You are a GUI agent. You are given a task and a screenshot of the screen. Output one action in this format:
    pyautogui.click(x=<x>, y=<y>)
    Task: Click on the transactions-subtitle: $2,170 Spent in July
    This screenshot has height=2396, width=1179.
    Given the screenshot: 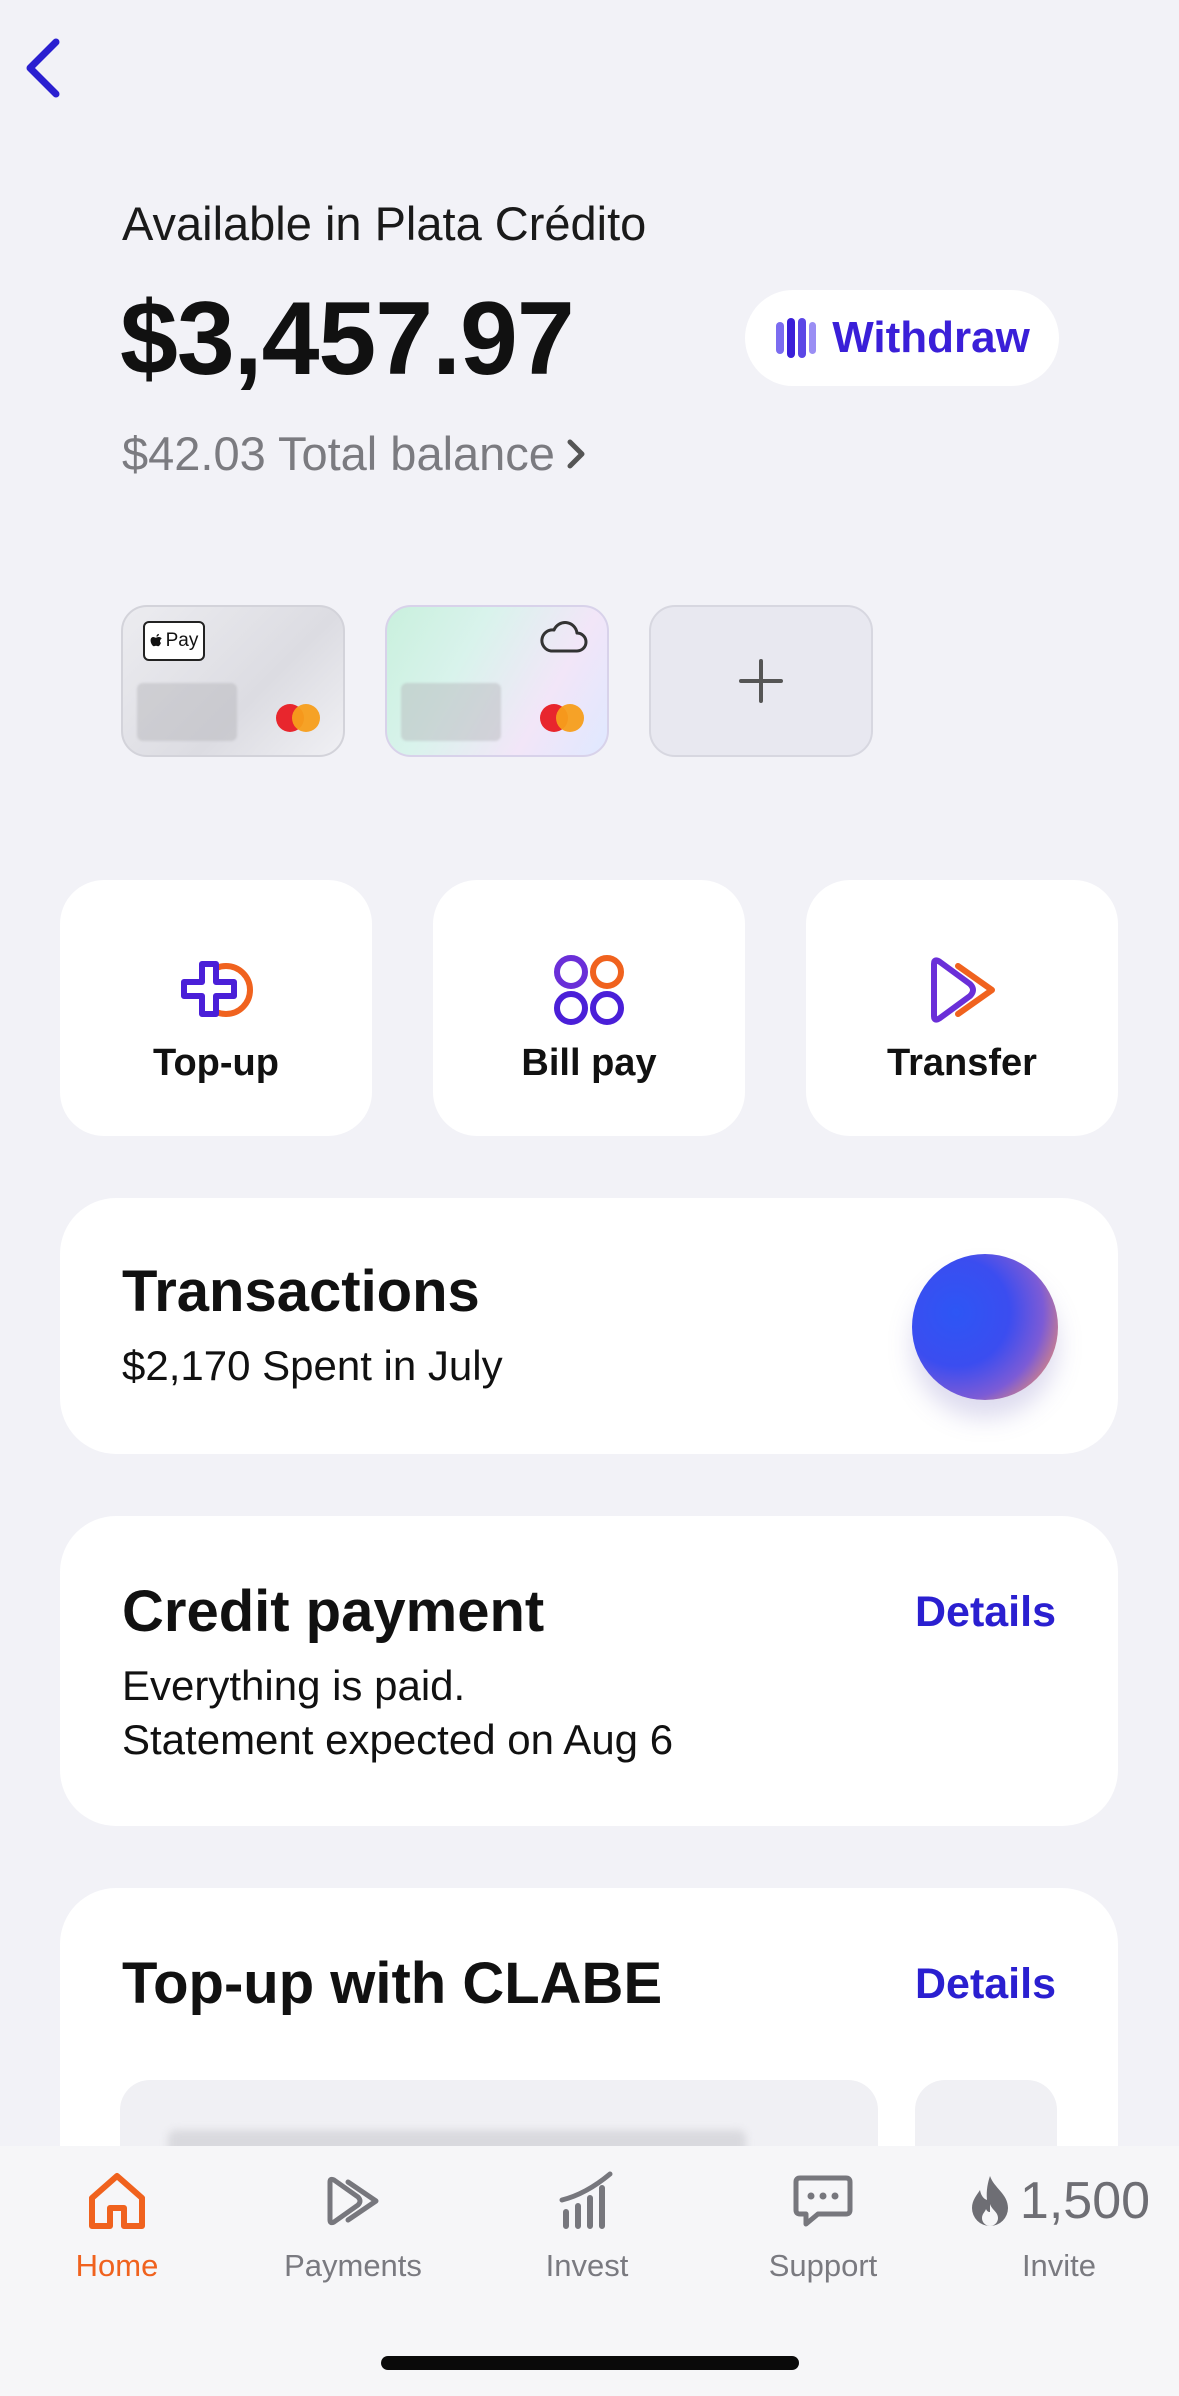 What is the action you would take?
    pyautogui.click(x=312, y=1365)
    